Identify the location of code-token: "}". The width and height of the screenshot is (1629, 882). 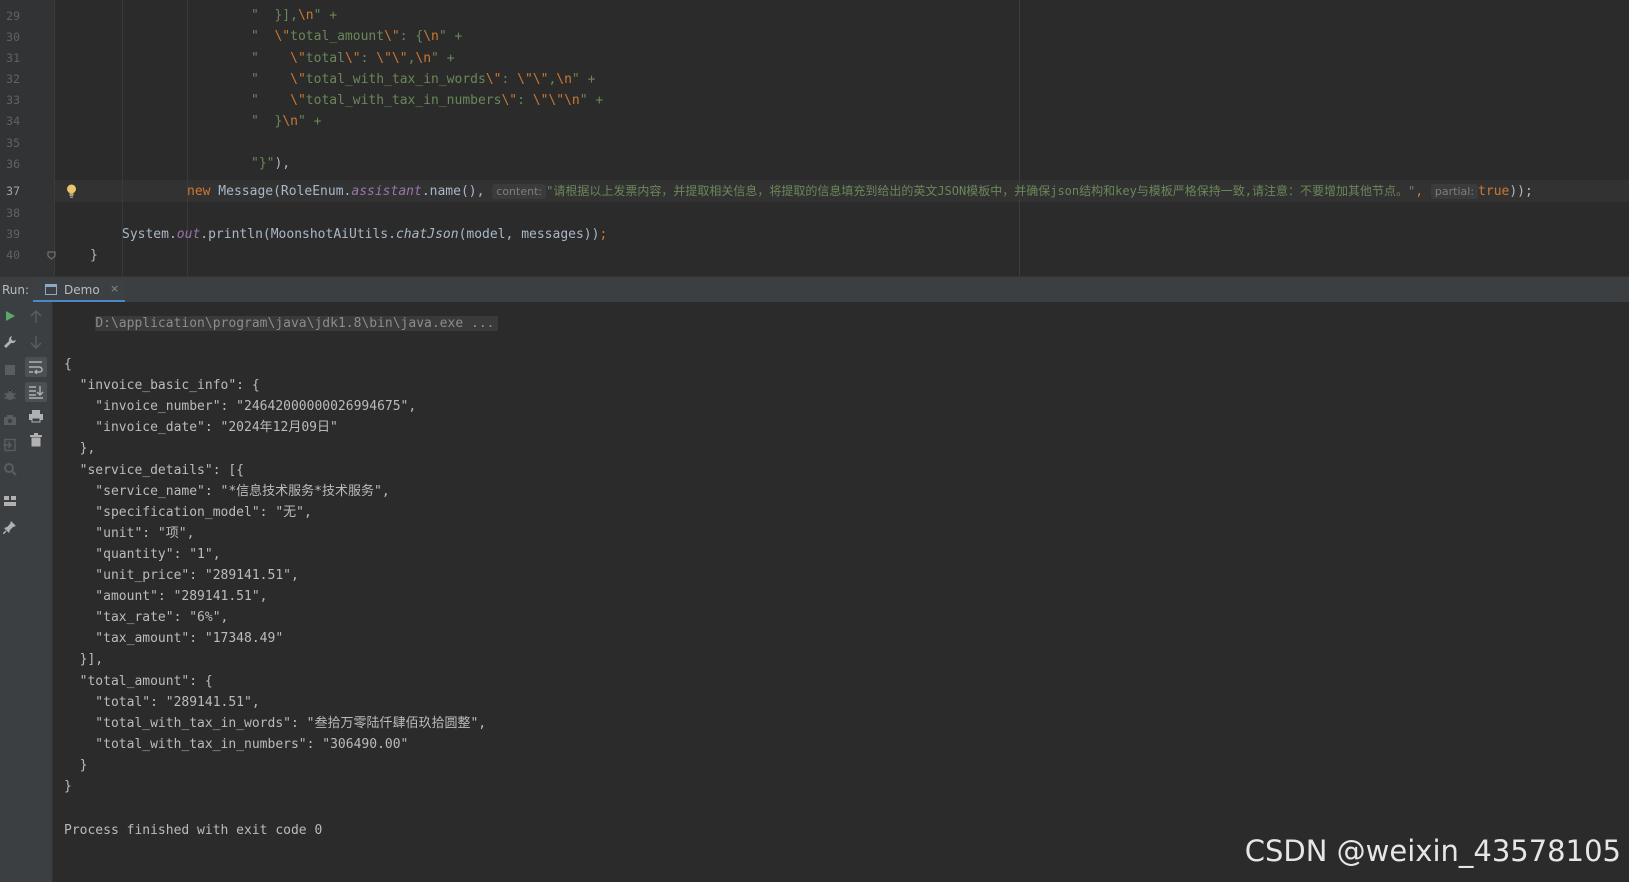
(263, 163).